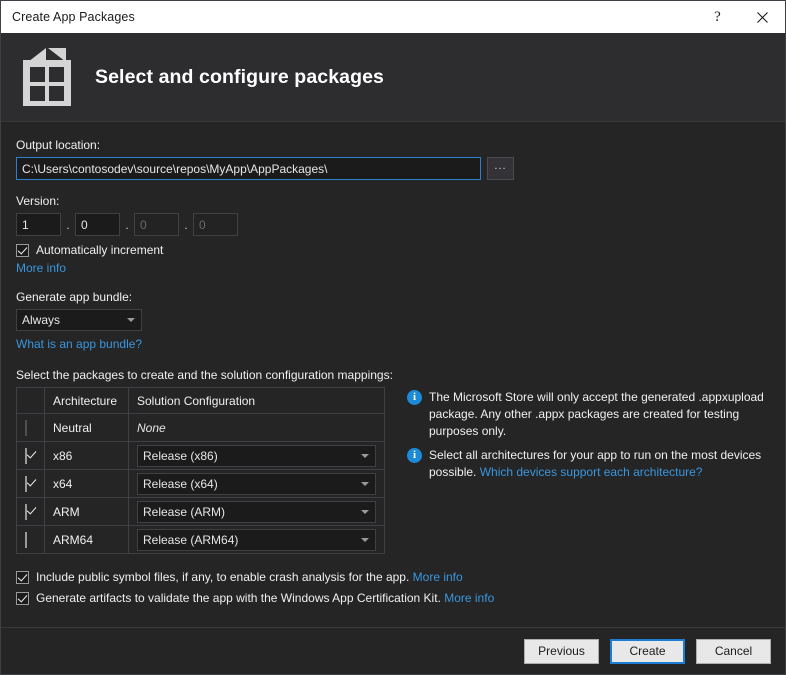 The height and width of the screenshot is (675, 786). What do you see at coordinates (393, 224) in the screenshot?
I see `version-row: . . .` at bounding box center [393, 224].